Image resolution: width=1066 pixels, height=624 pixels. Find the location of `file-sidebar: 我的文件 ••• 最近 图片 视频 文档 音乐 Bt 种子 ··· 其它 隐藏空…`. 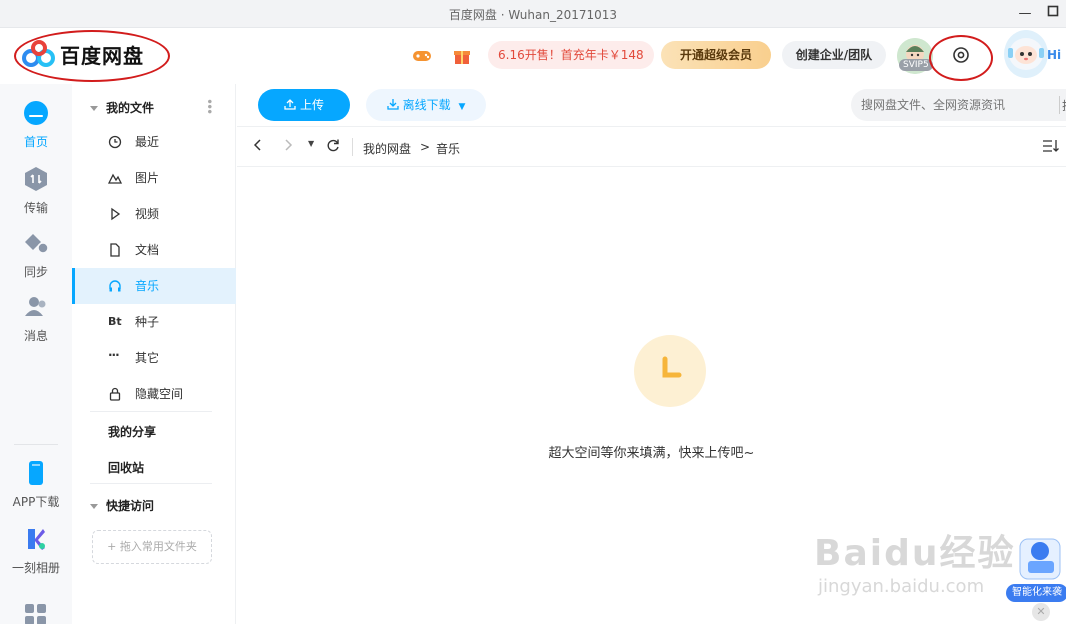

file-sidebar: 我的文件 ••• 最近 图片 视频 文档 音乐 Bt 种子 ··· 其它 隐藏空… is located at coordinates (154, 354).